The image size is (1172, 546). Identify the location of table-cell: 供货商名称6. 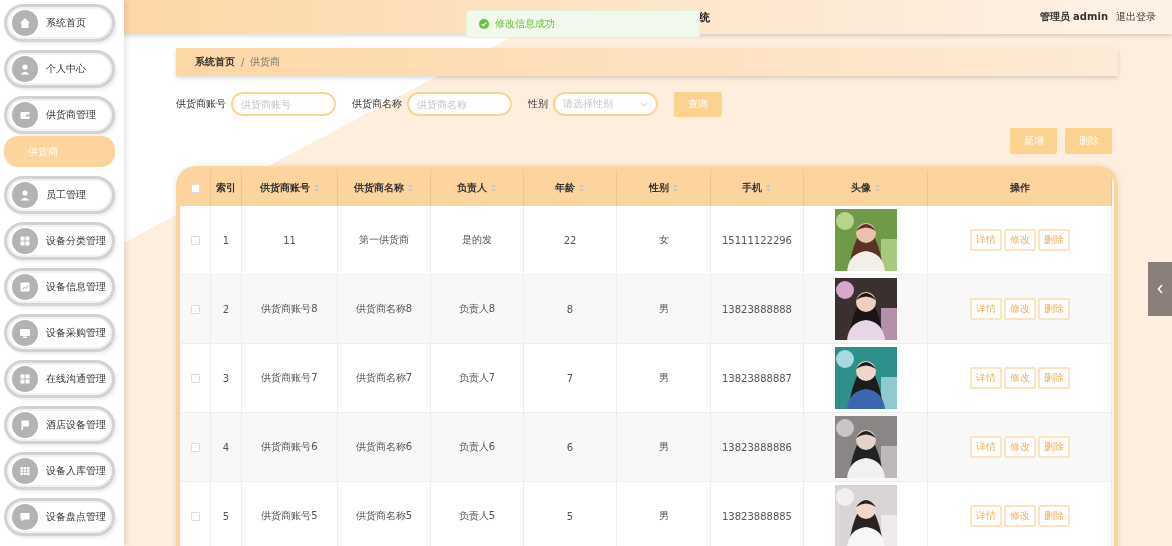
(384, 447).